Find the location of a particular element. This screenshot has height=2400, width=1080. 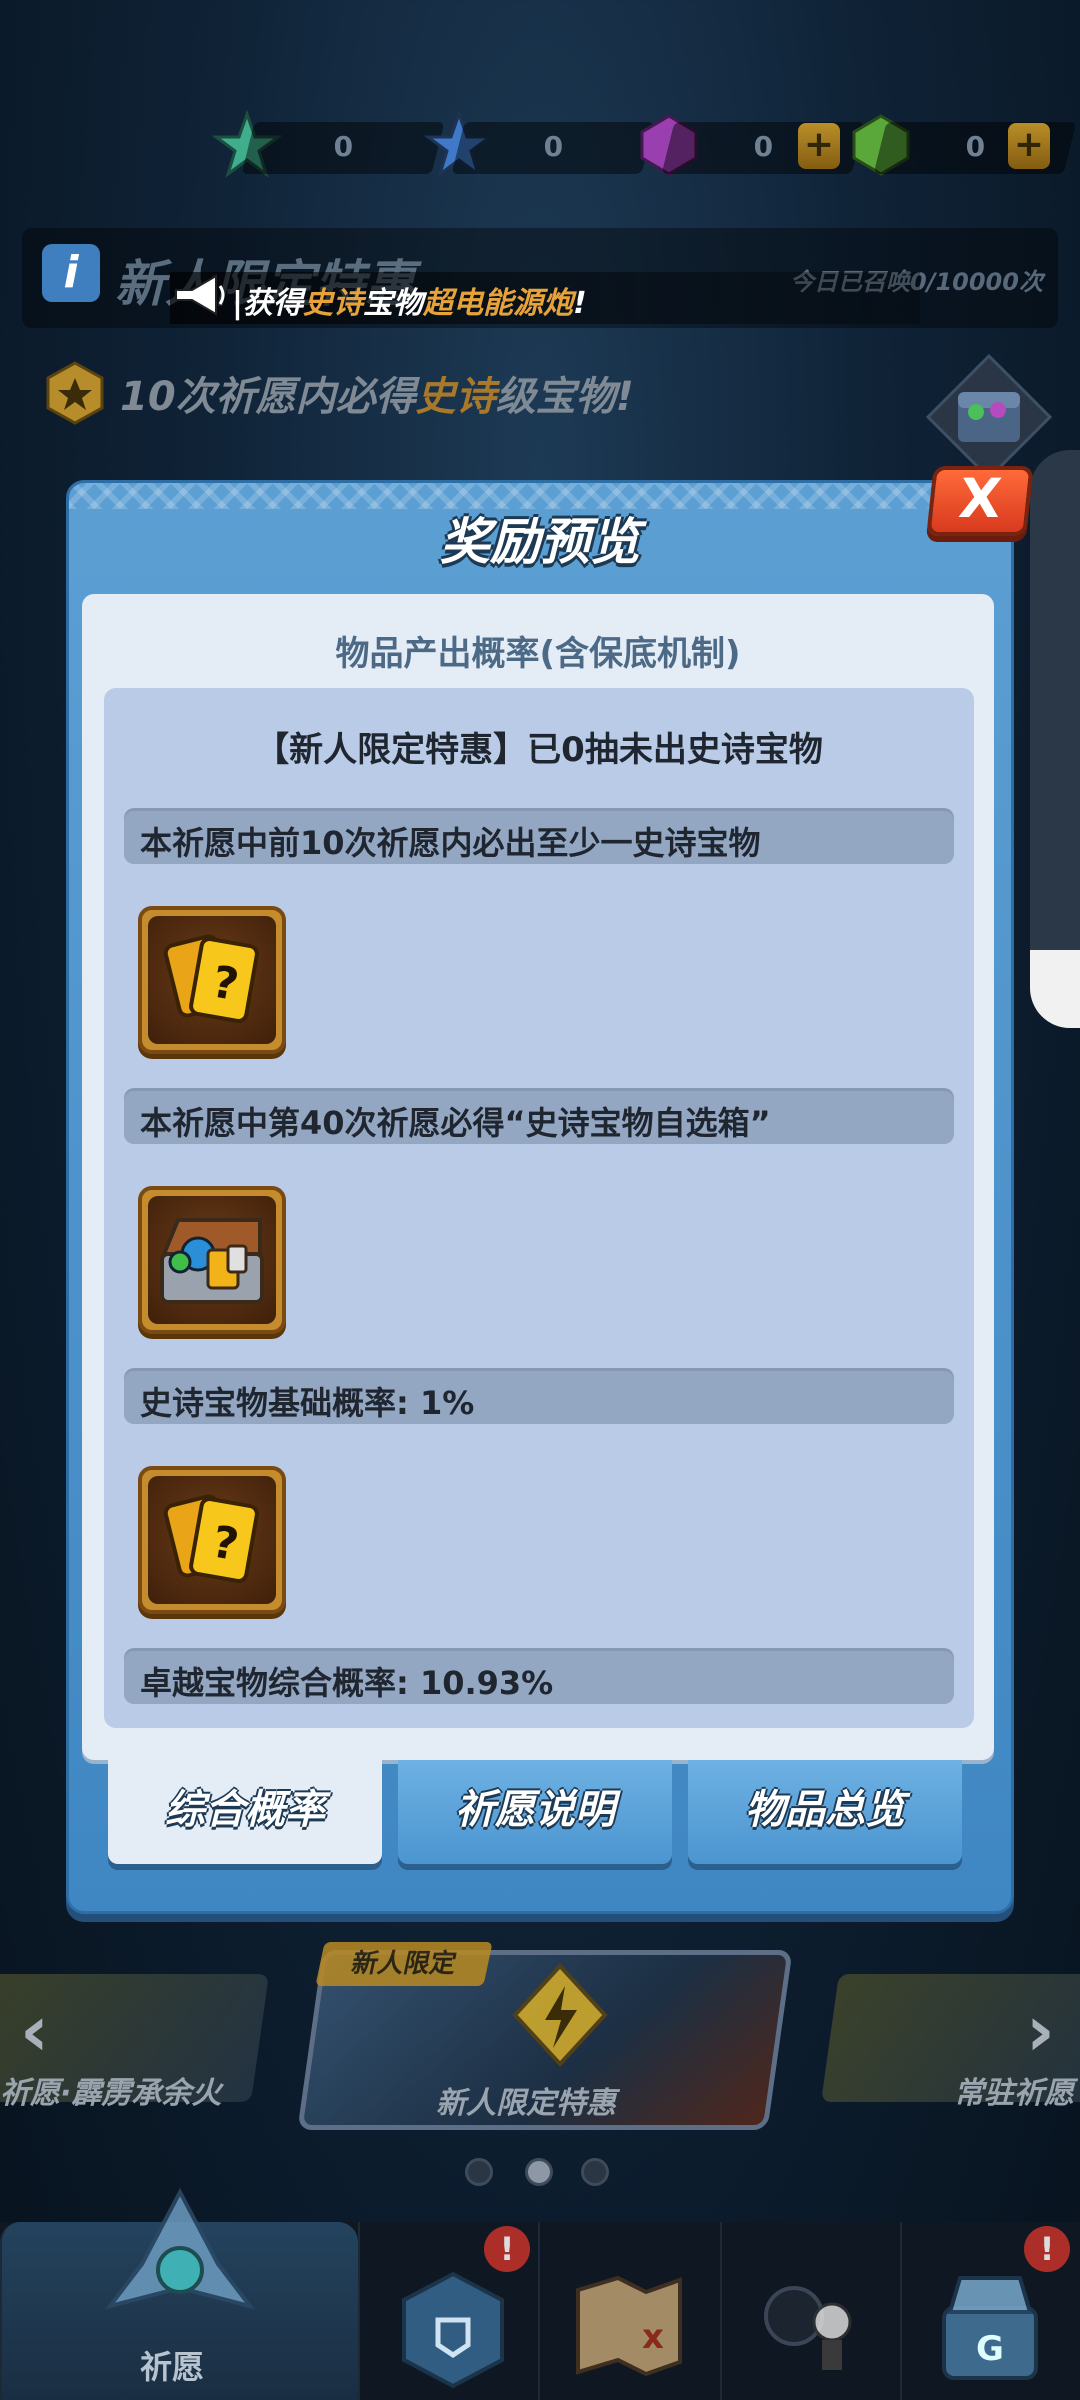

pity-suffix: 级宝物! is located at coordinates (564, 397).